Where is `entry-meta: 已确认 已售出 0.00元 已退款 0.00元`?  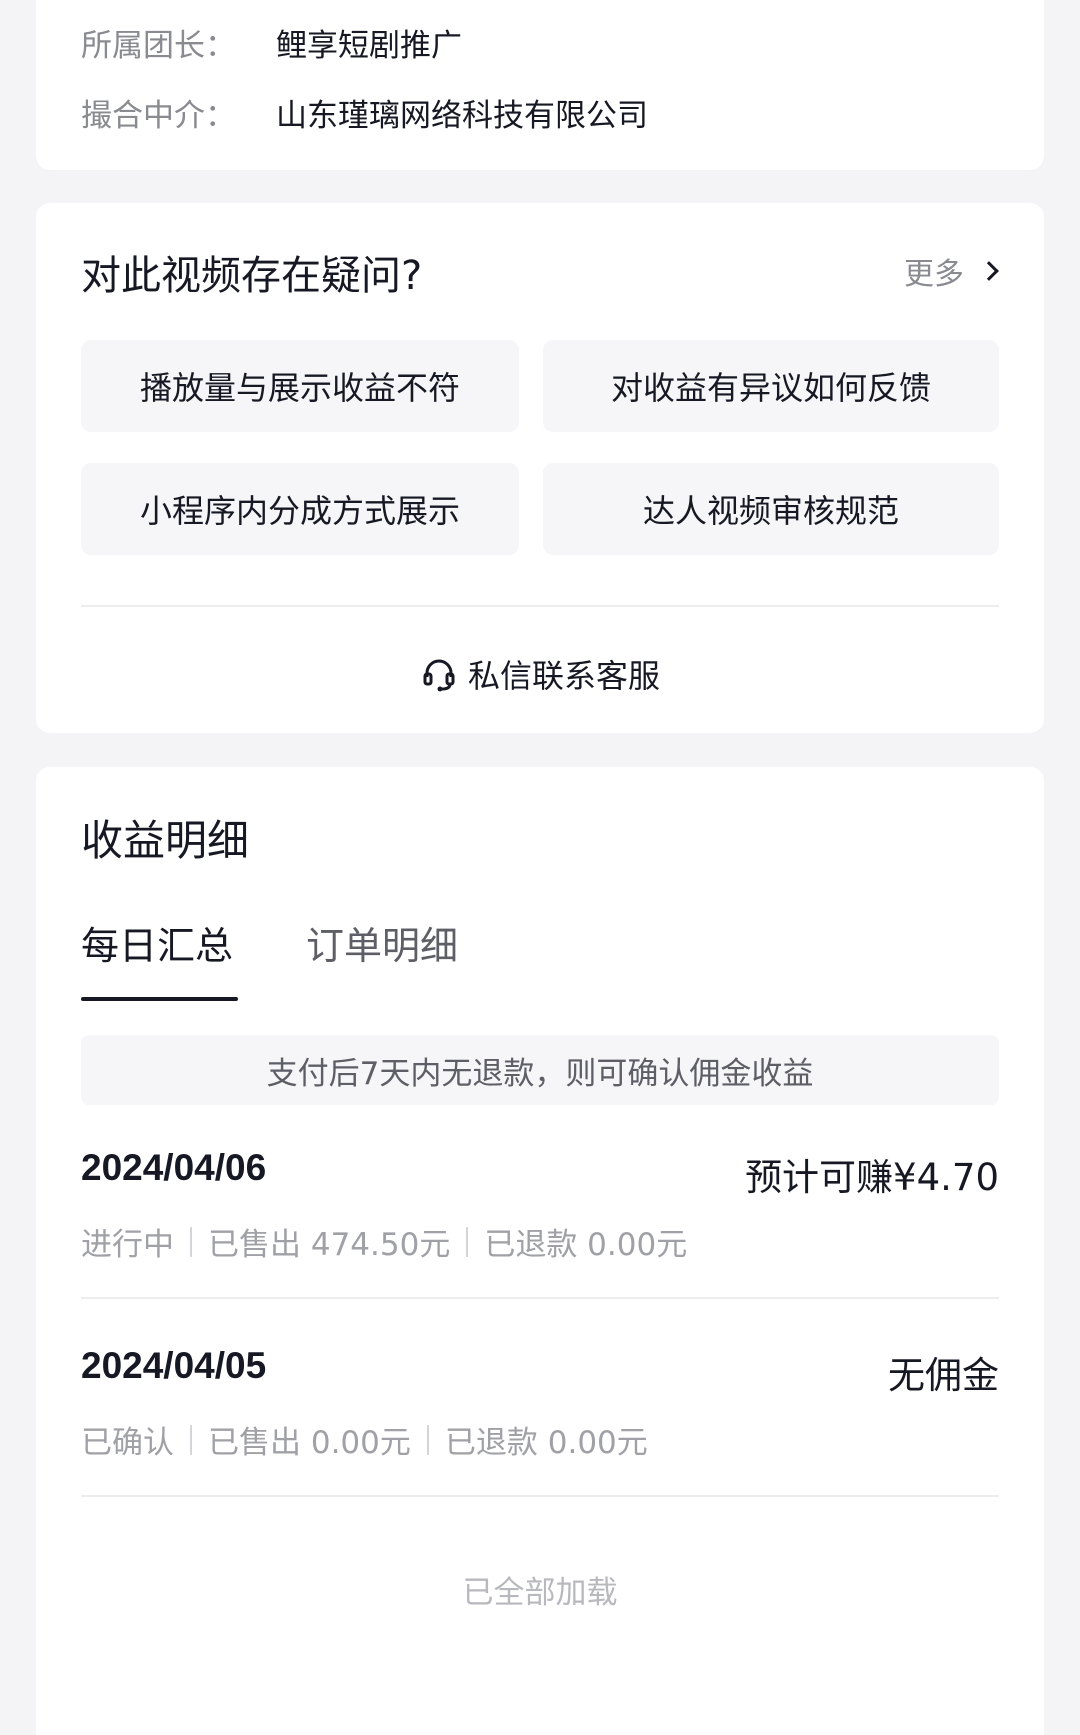 entry-meta: 已确认 已售出 0.00元 已退款 0.00元 is located at coordinates (364, 1439).